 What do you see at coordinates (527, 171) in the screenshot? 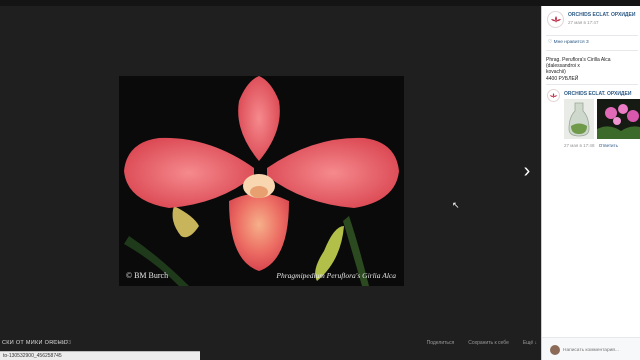
I see `chevron-right-icon: ›` at bounding box center [527, 171].